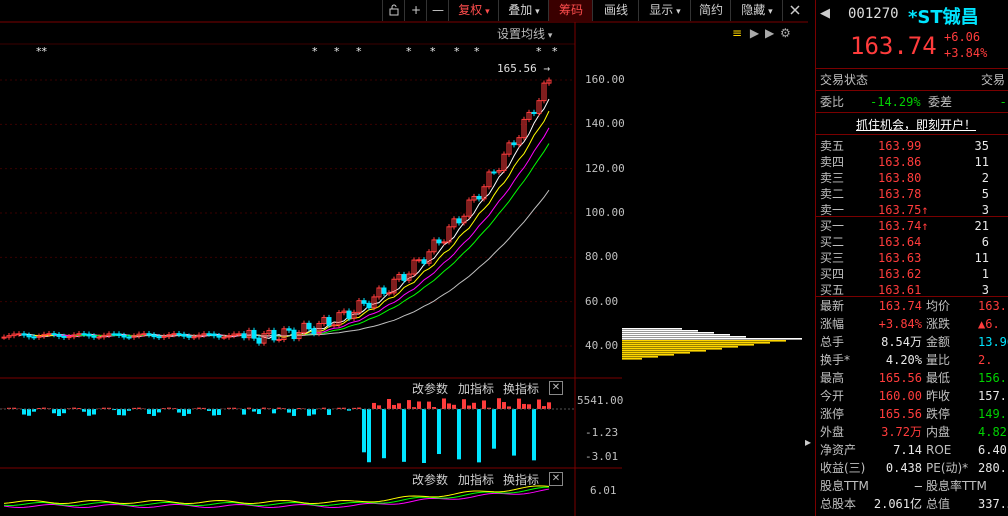 This screenshot has height=516, width=1008. Describe the element at coordinates (943, 17) in the screenshot. I see `stock-name: *ST铖昌` at that location.